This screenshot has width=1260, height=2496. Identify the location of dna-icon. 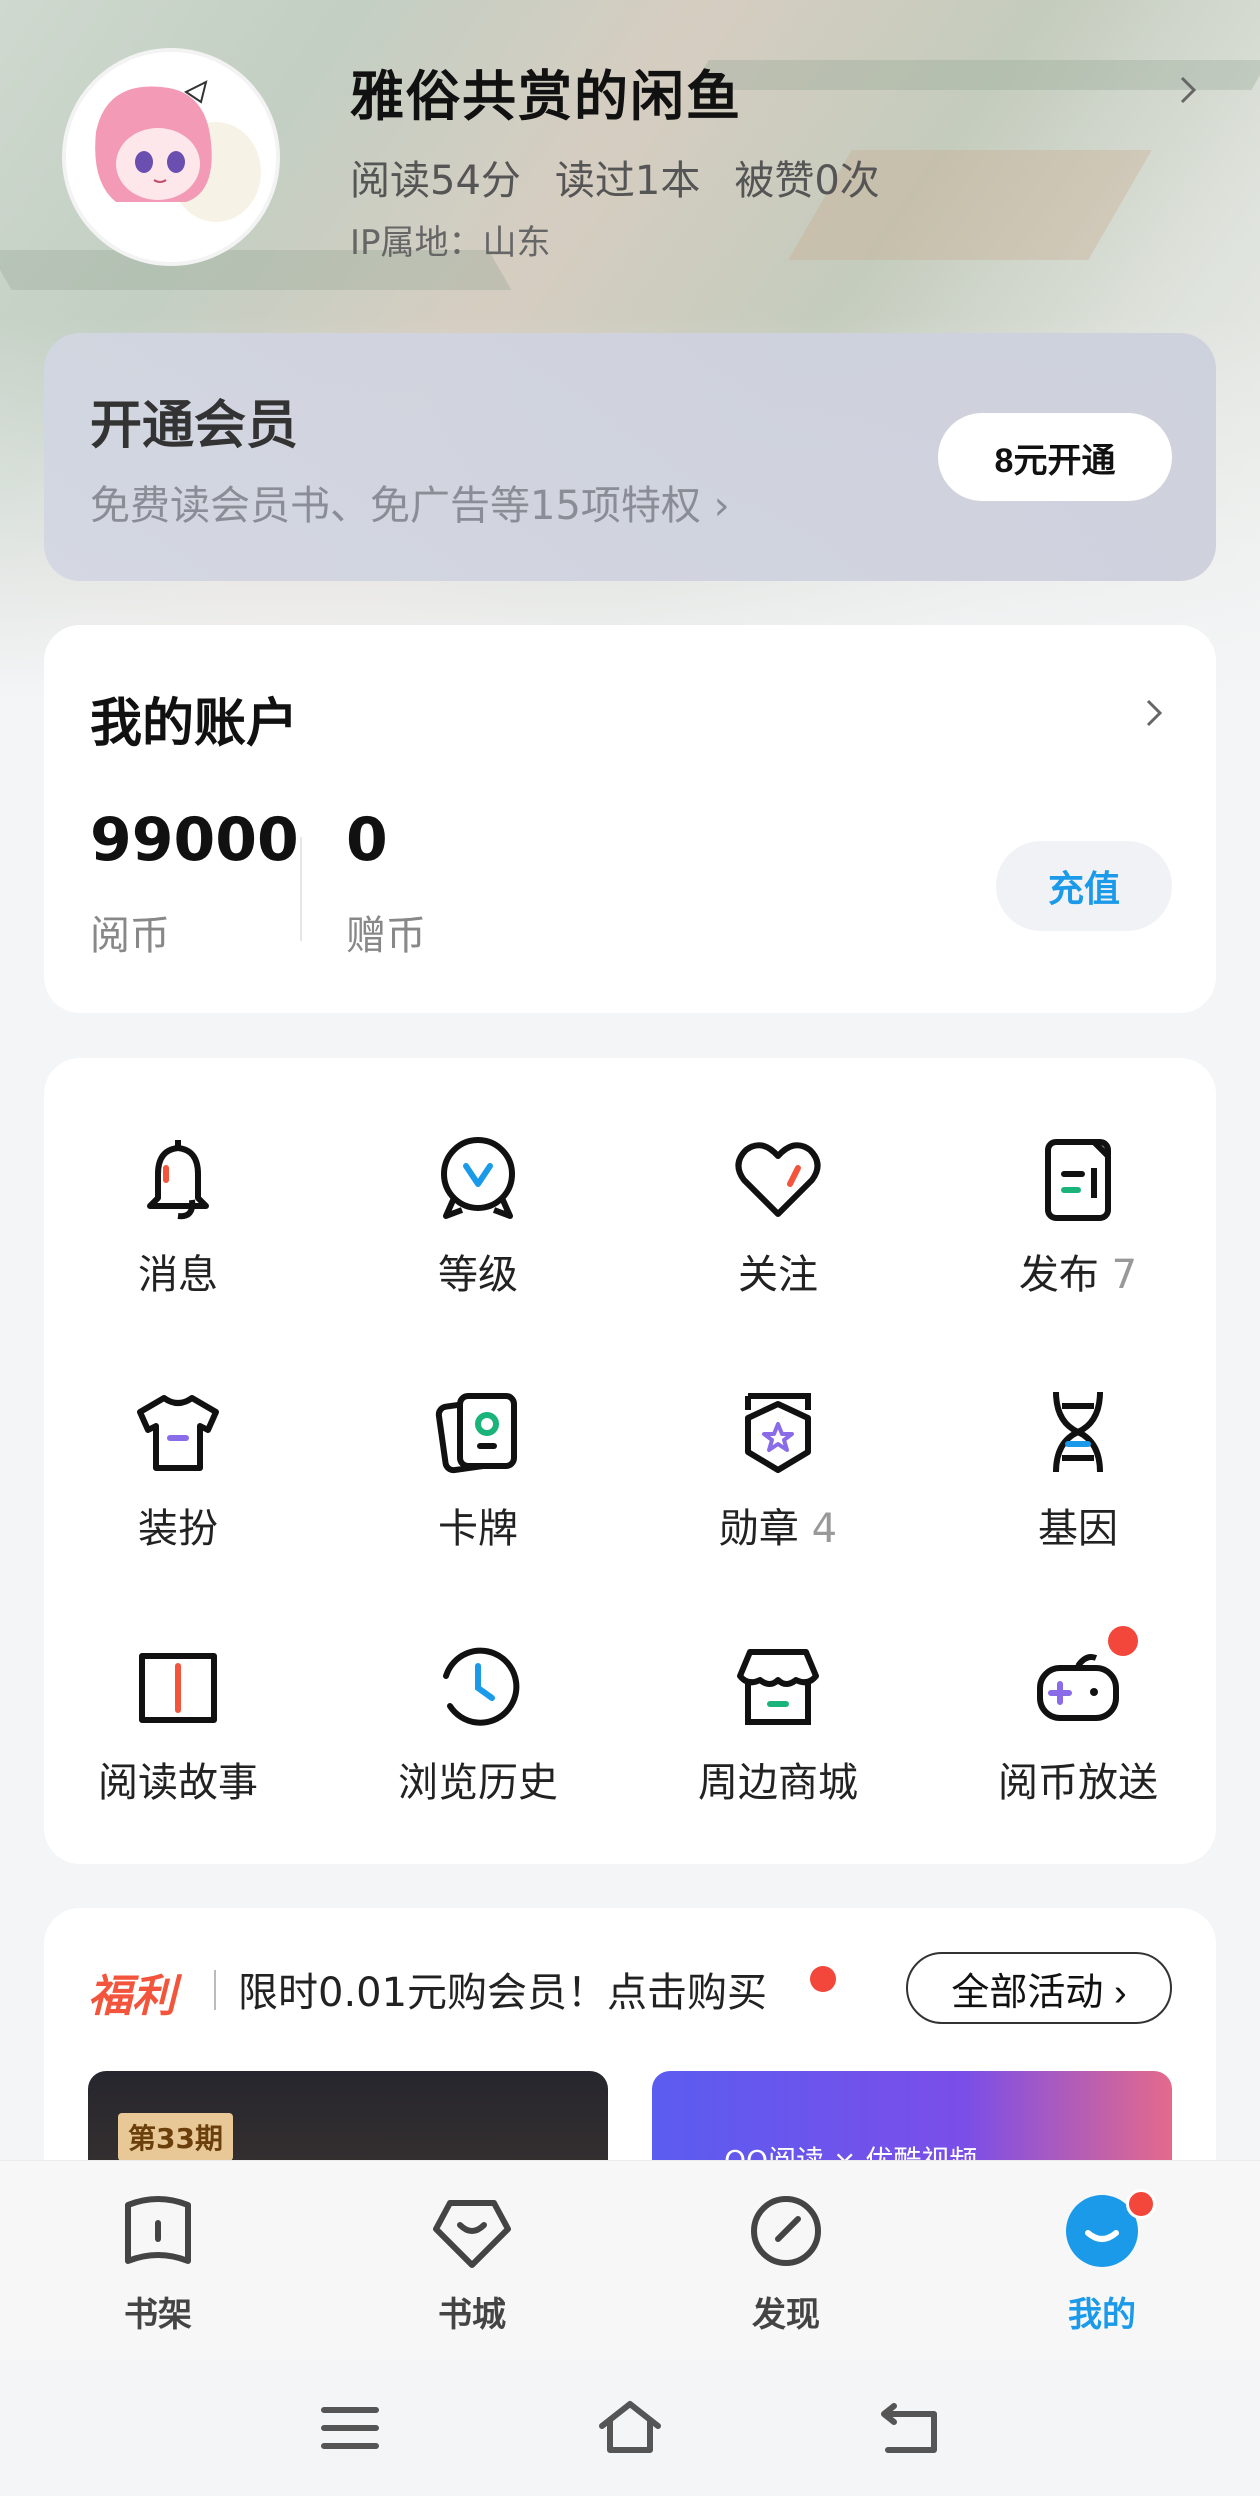
(1078, 1432).